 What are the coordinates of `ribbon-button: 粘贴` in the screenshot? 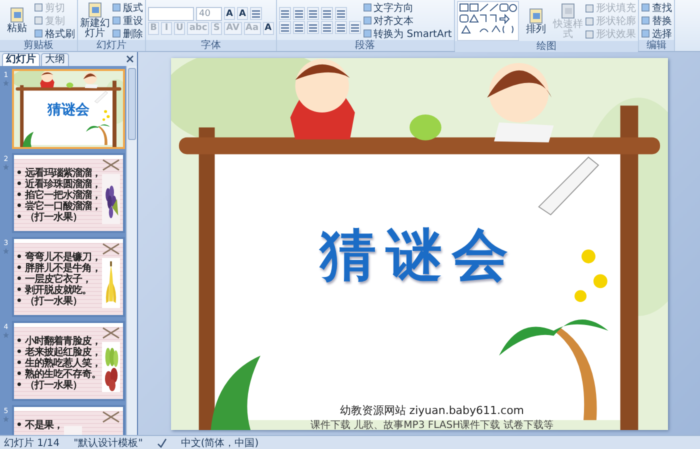 It's located at (17, 20).